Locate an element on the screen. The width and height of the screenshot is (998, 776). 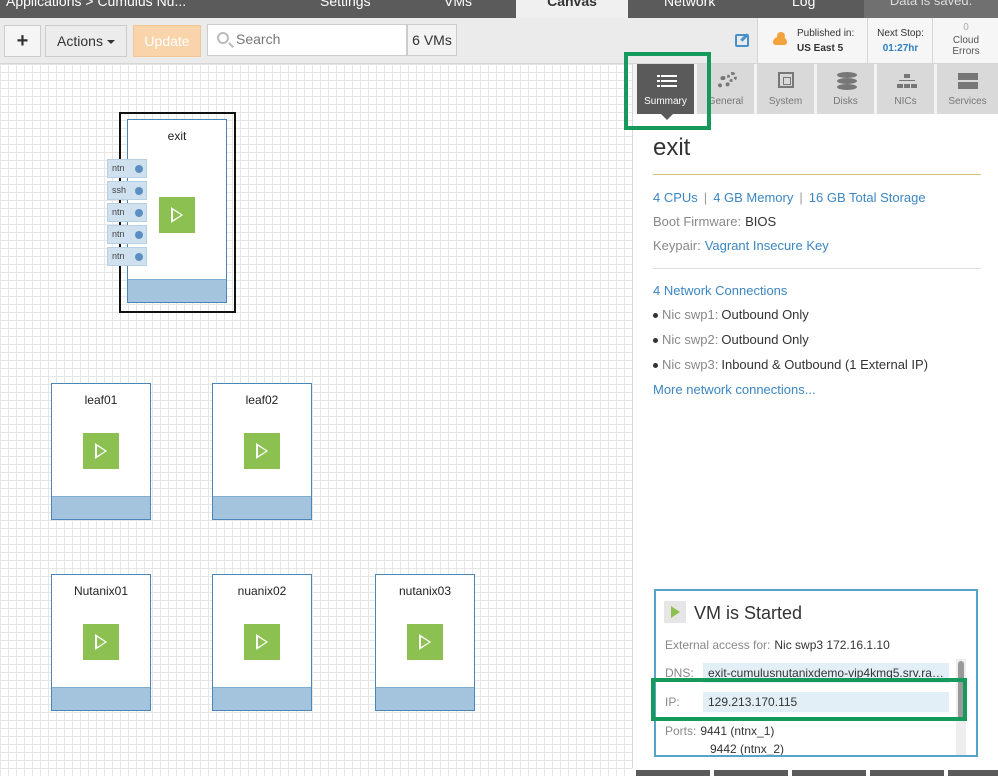
vm-name: nutanix03 is located at coordinates (425, 591).